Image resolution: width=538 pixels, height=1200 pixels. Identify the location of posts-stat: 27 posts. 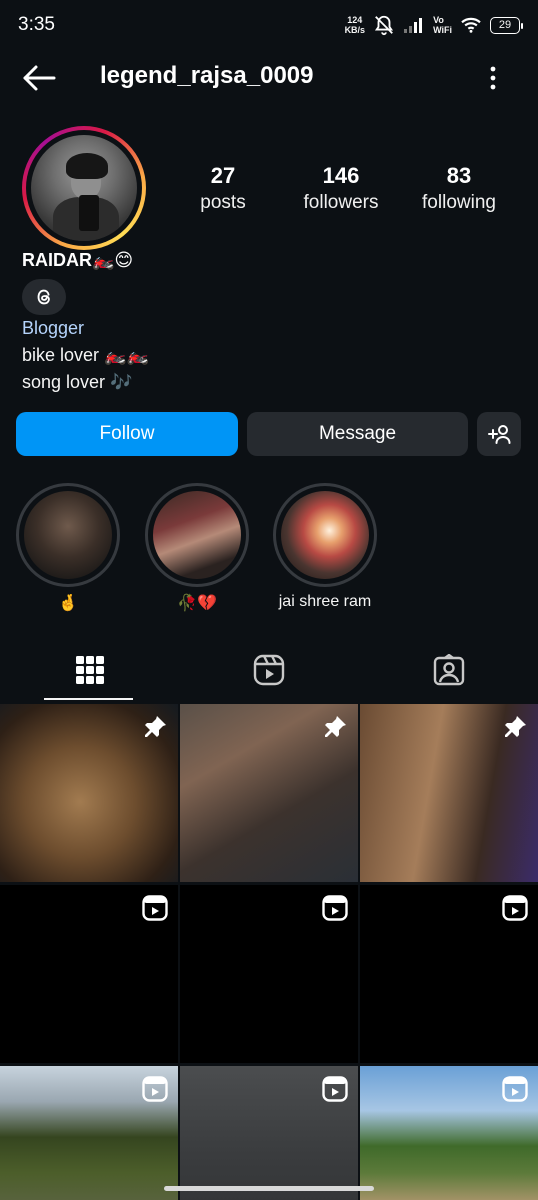
(223, 189).